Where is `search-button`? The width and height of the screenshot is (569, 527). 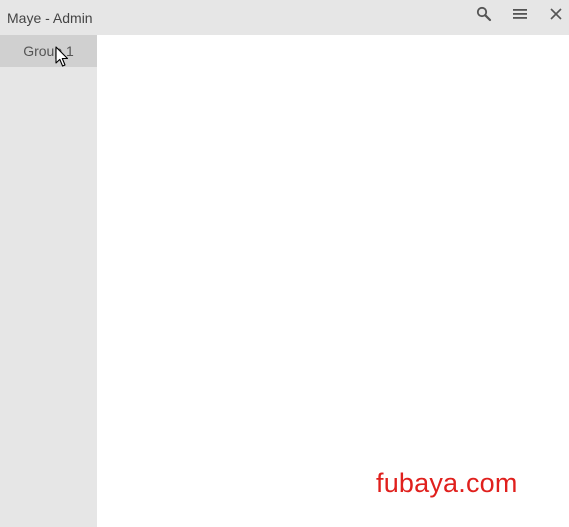 search-button is located at coordinates (484, 14).